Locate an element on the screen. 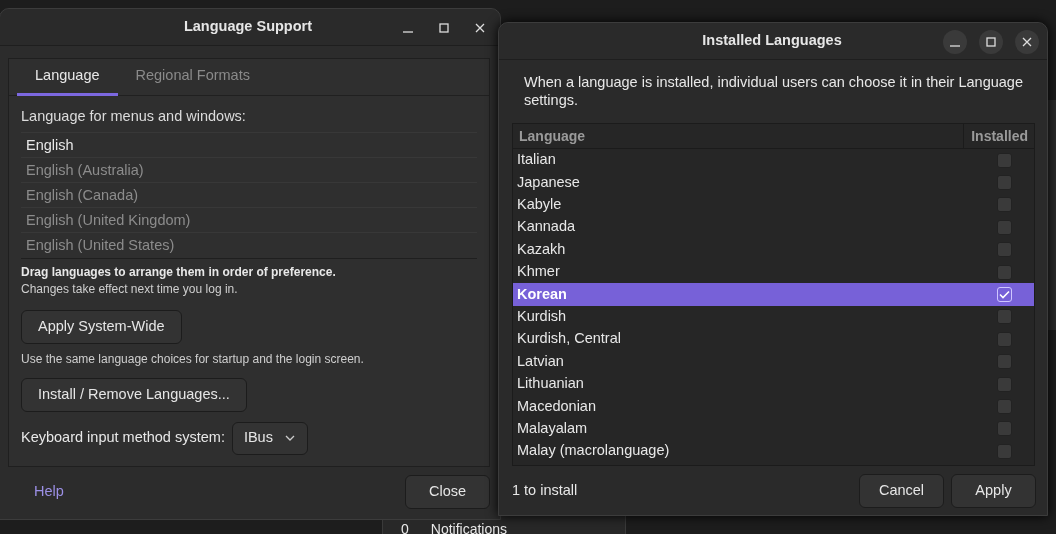 This screenshot has width=1056, height=534. table-row: Malayalam is located at coordinates (773, 429).